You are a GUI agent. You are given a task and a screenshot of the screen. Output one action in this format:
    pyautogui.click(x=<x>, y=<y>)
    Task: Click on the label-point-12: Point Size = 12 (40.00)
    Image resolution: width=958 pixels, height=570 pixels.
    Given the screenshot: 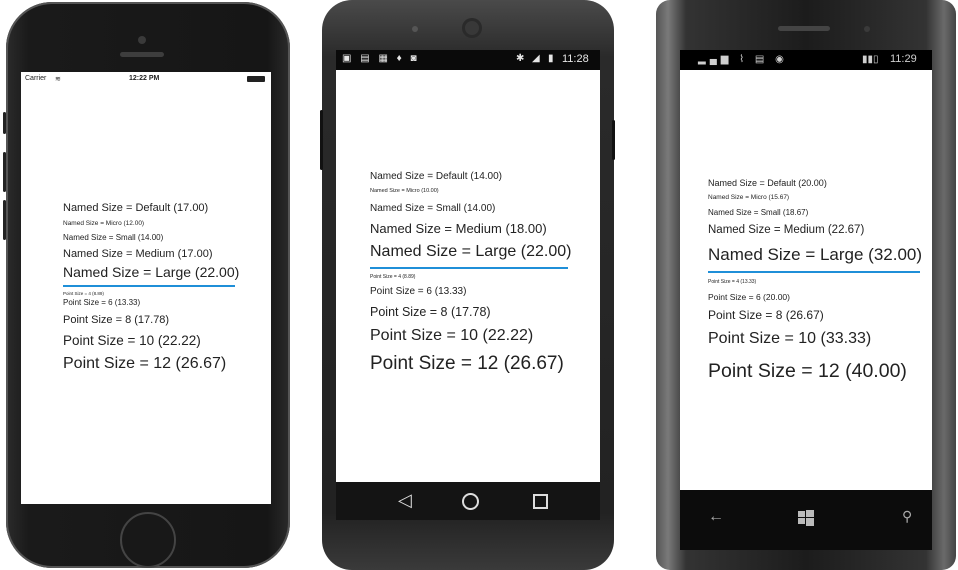 What is the action you would take?
    pyautogui.click(x=807, y=371)
    